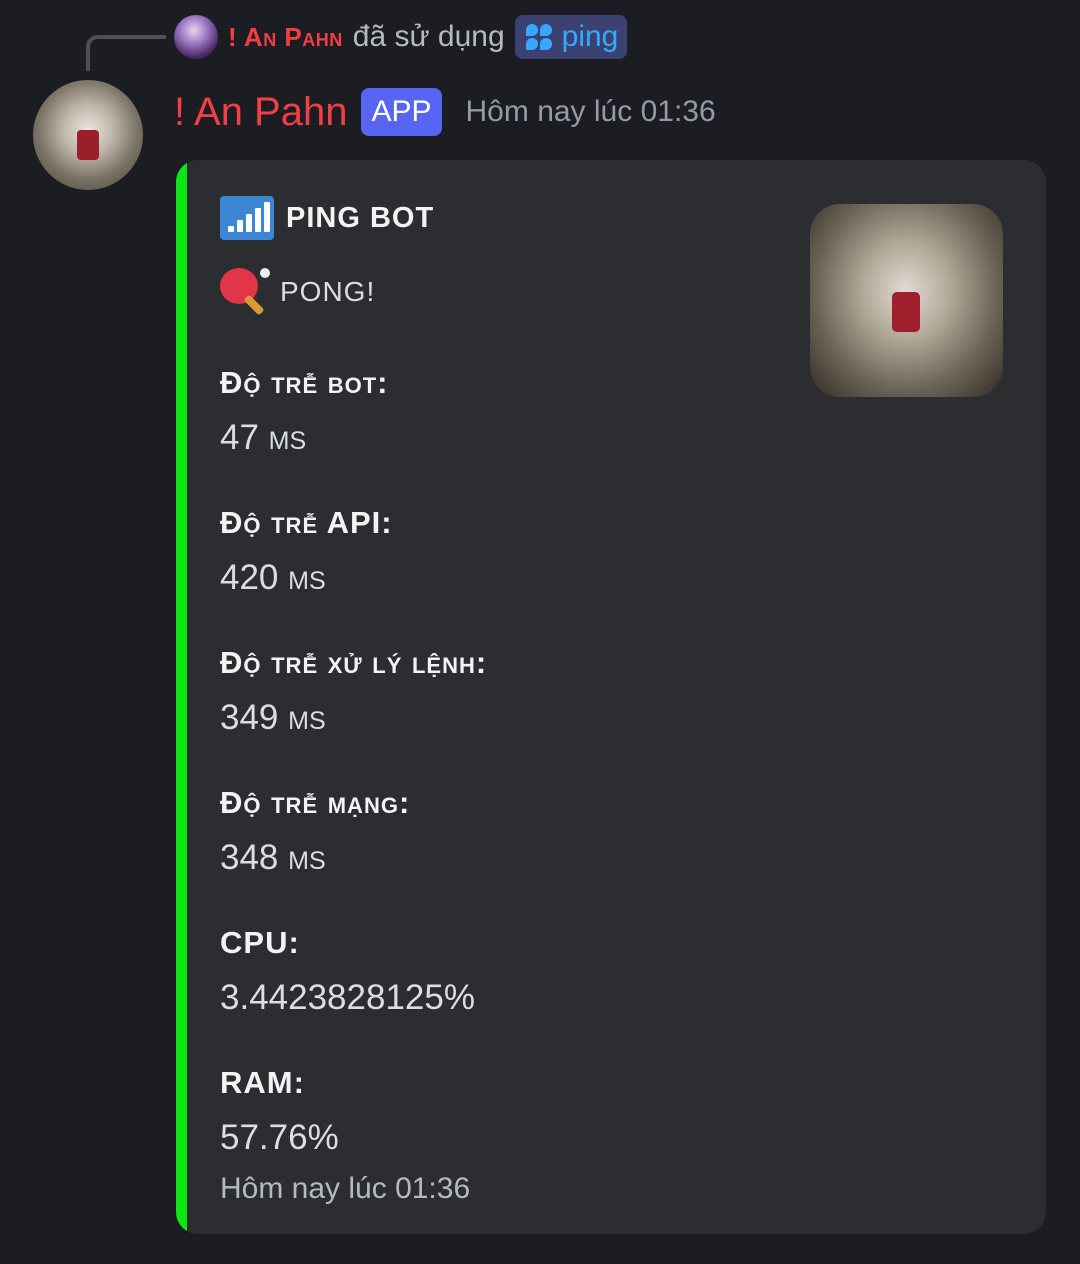 This screenshot has width=1080, height=1264. What do you see at coordinates (247, 218) in the screenshot?
I see `signal-bars-icon` at bounding box center [247, 218].